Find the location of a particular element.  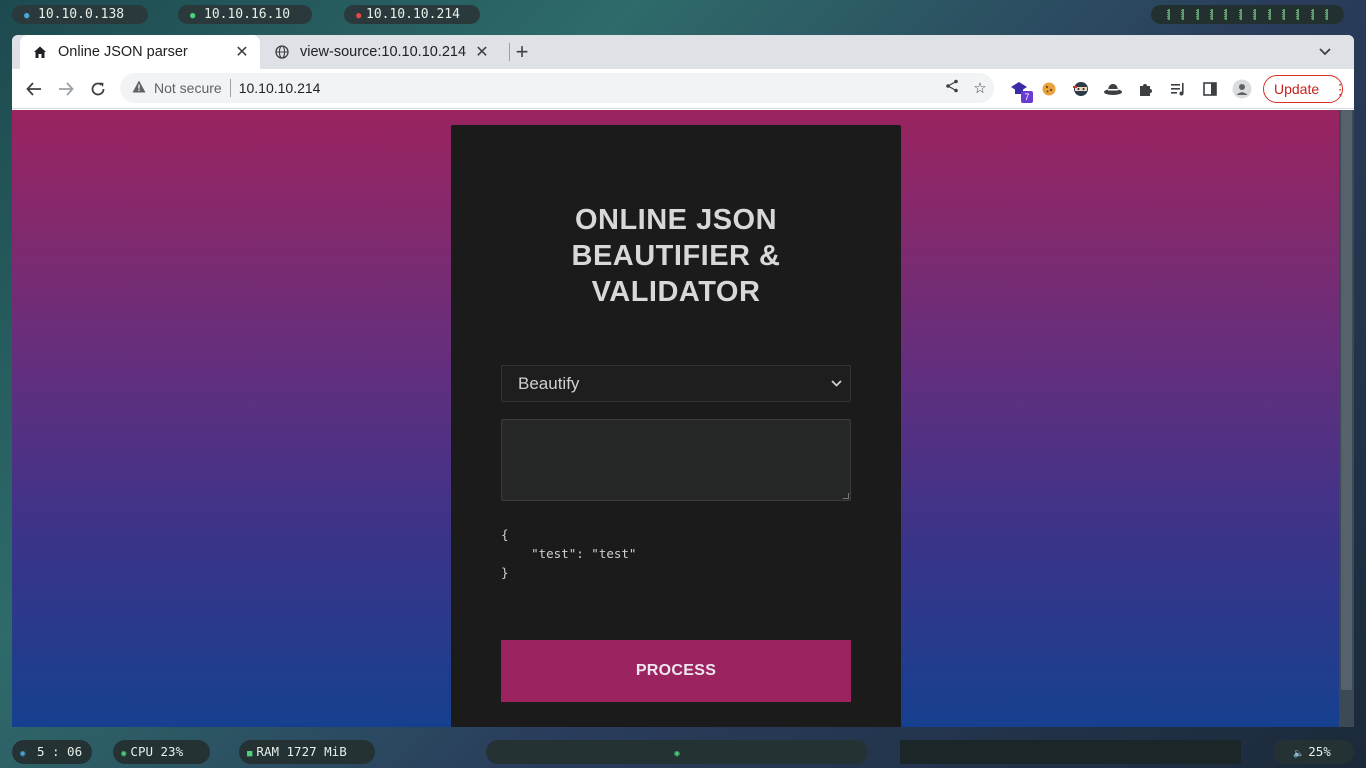

host-pill-1: ● 10.10.0.138 is located at coordinates (80, 14).